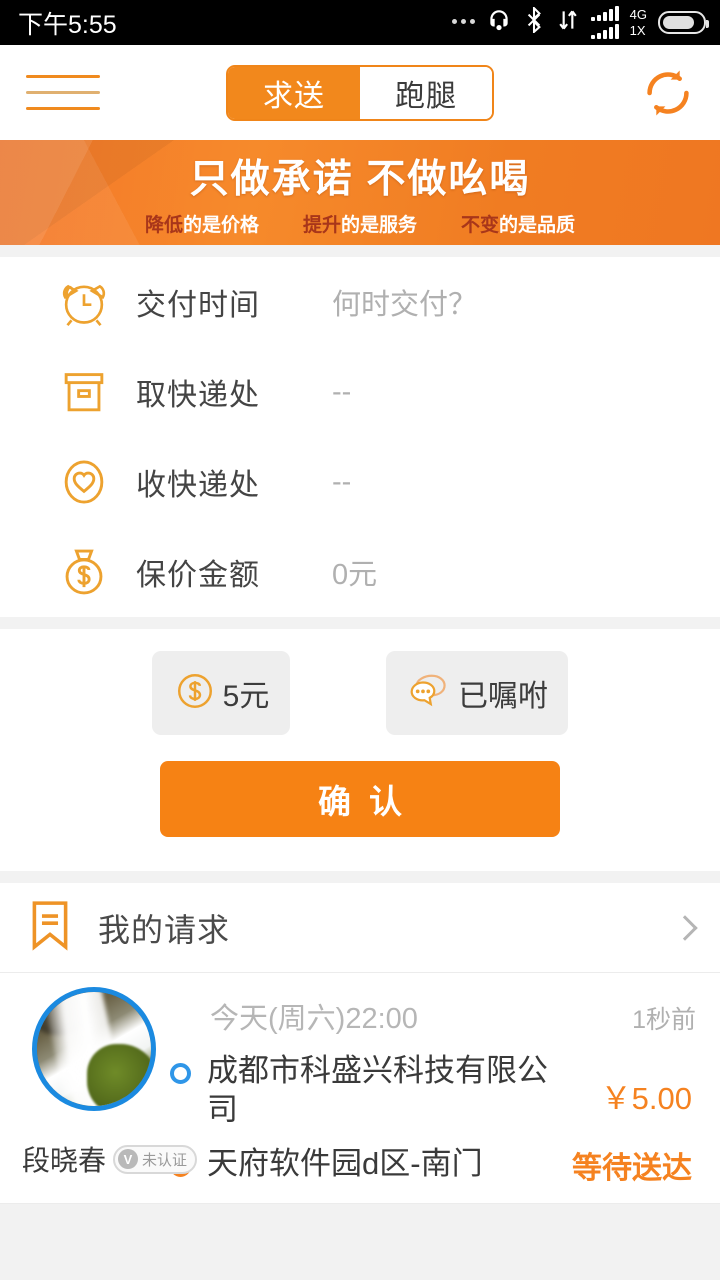 The image size is (720, 1280). I want to click on divider, so click(360, 1204).